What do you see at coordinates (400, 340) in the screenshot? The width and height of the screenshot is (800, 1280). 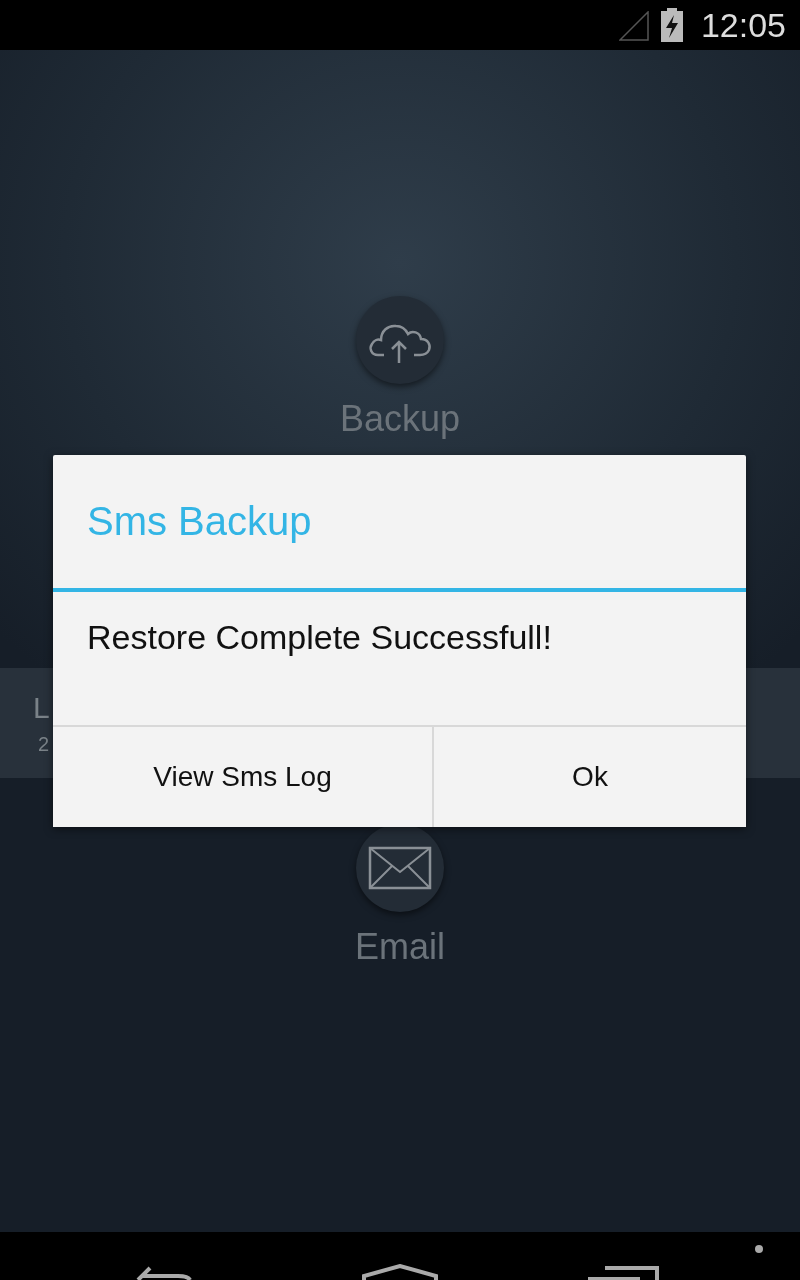 I see `backup-button` at bounding box center [400, 340].